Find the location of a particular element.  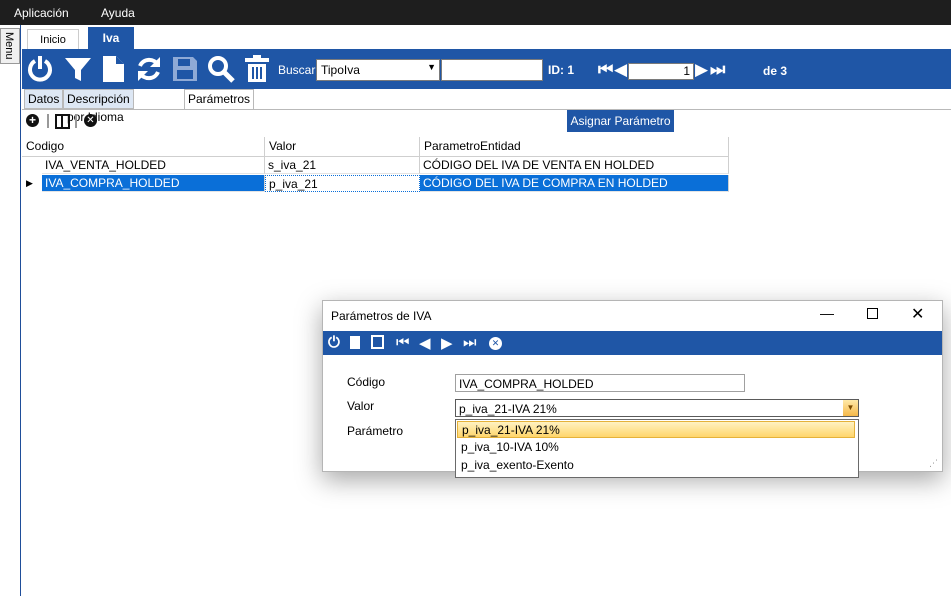

table-row-cell: CÓDIGO DEL IVA DE VENTA EN HOLDED is located at coordinates (574, 165).